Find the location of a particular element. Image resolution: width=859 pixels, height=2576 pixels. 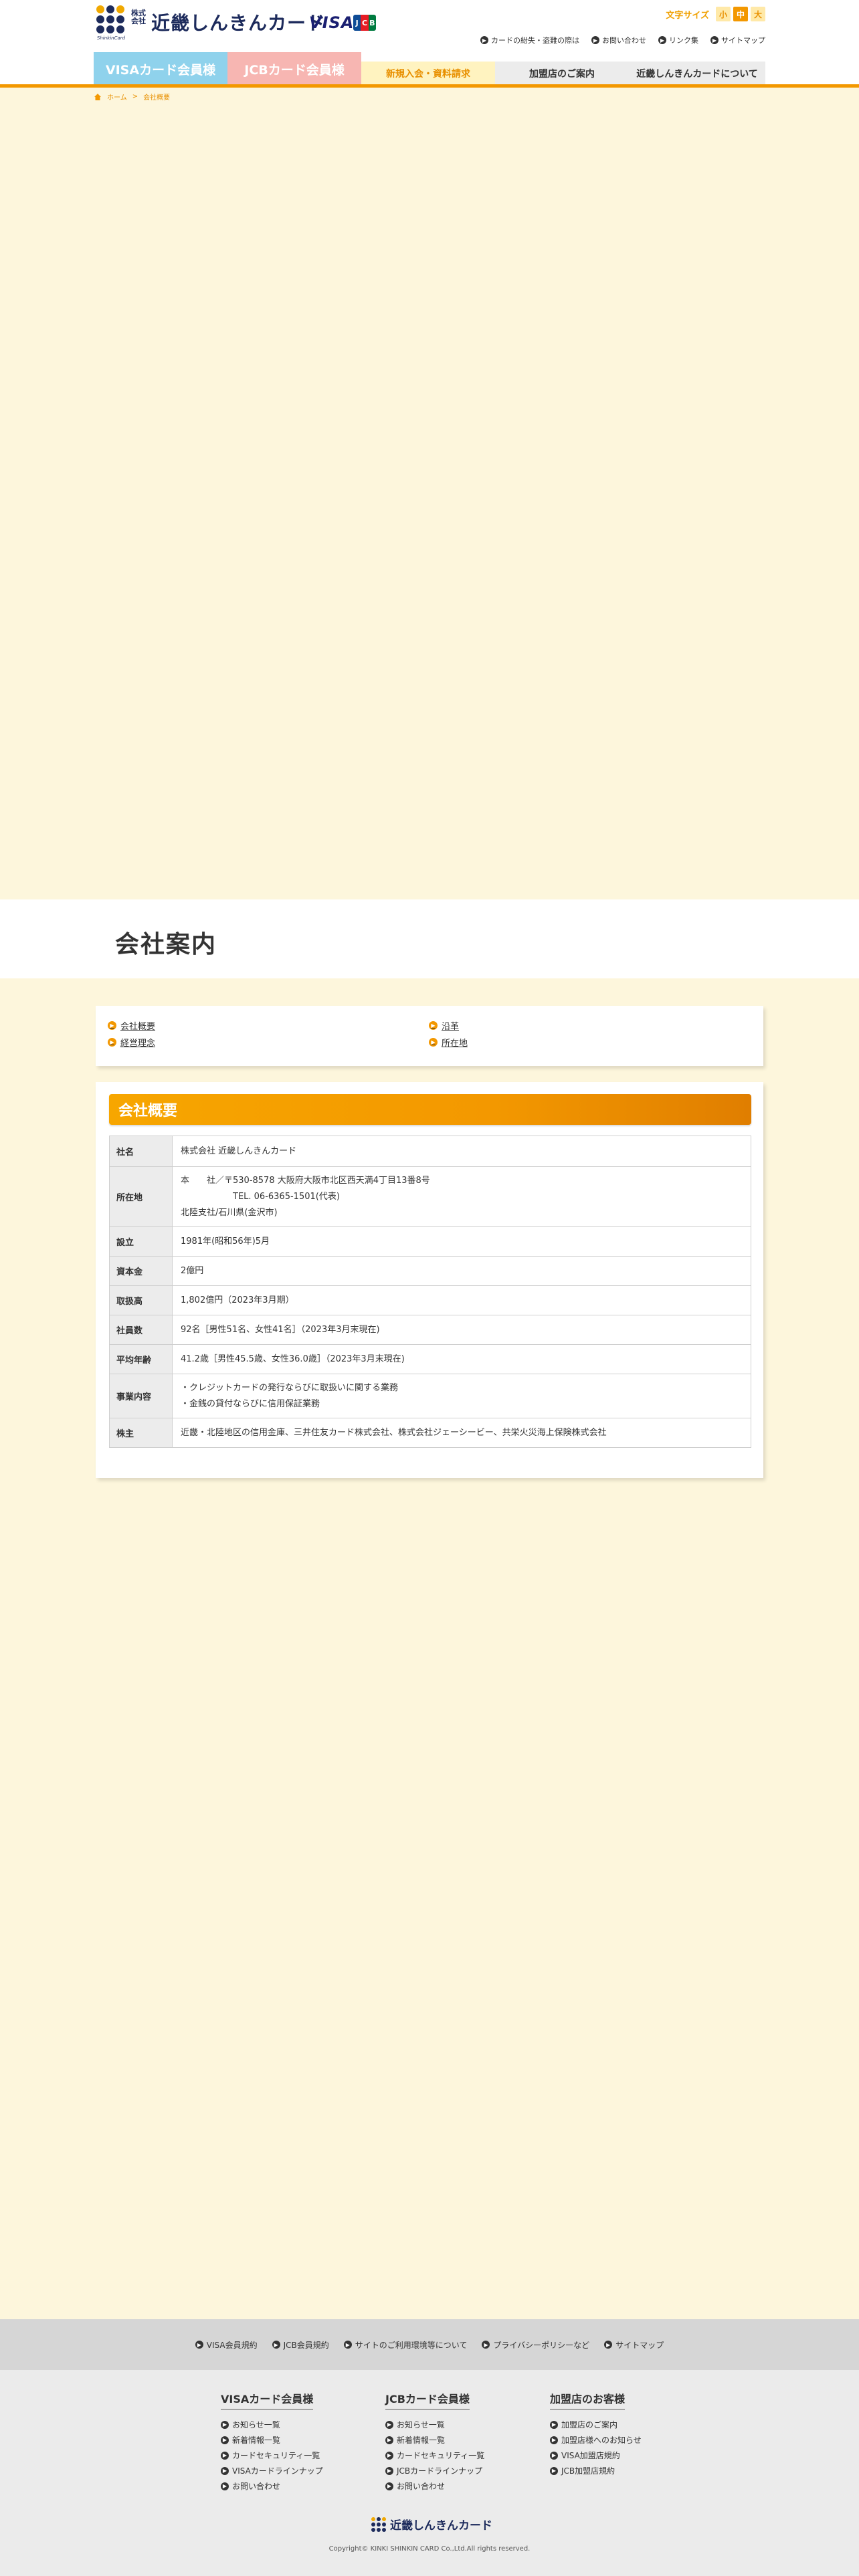

logo-sub: ShinkinCard is located at coordinates (111, 38).